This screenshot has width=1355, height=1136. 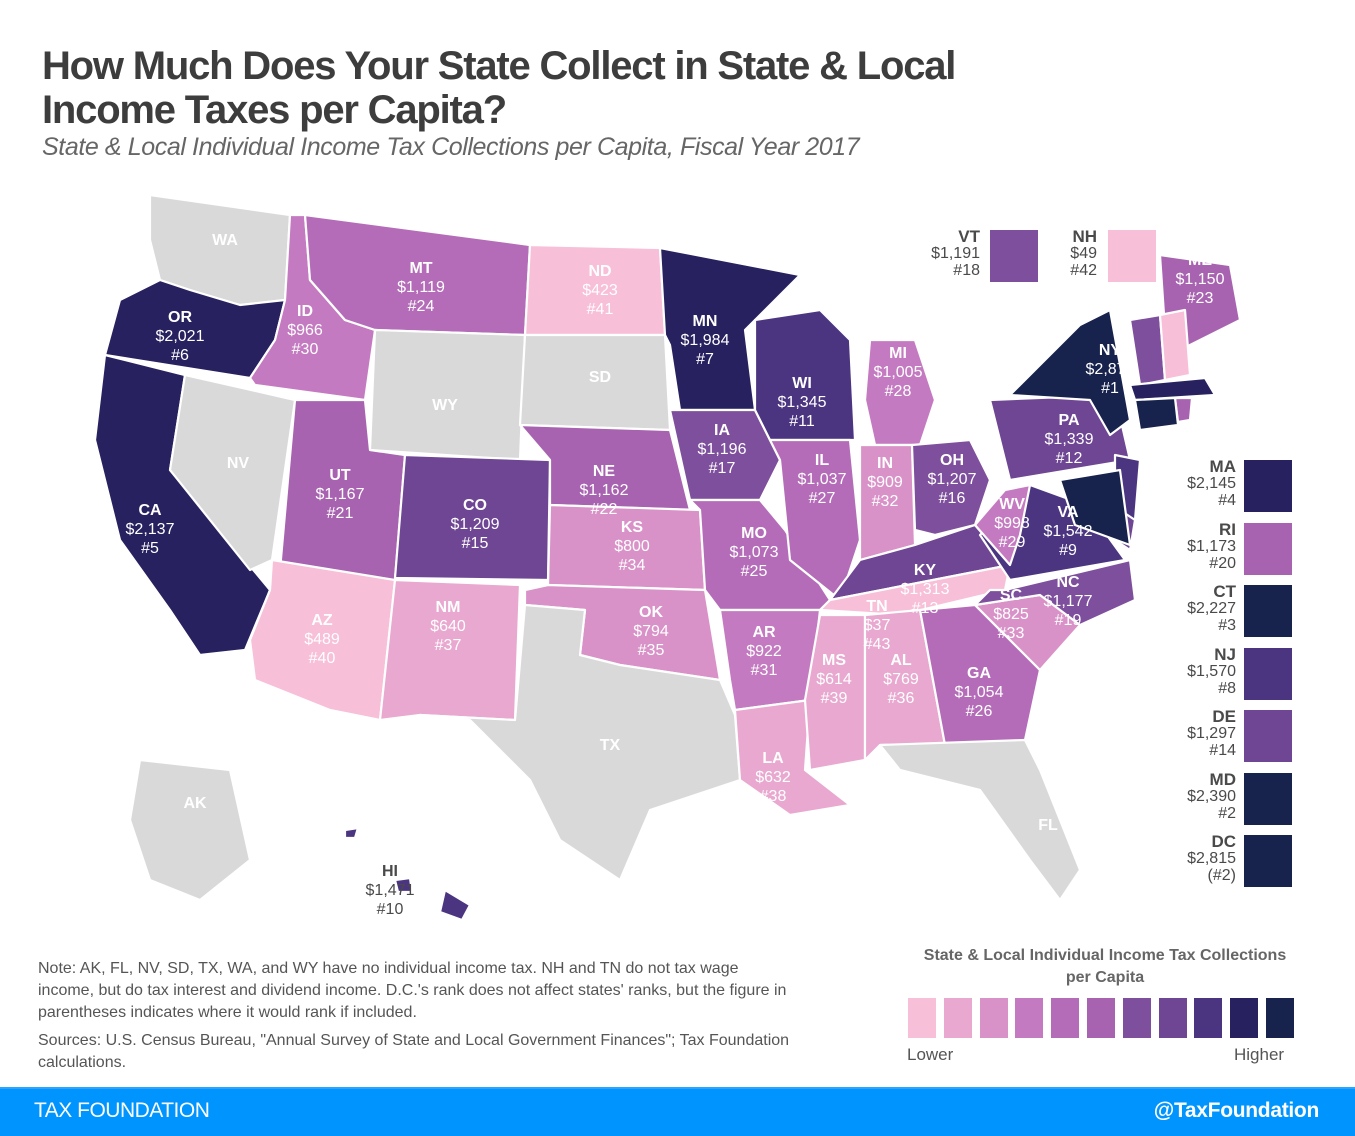 I want to click on callout-ma: MA $2,145 #4, so click(x=1211, y=483).